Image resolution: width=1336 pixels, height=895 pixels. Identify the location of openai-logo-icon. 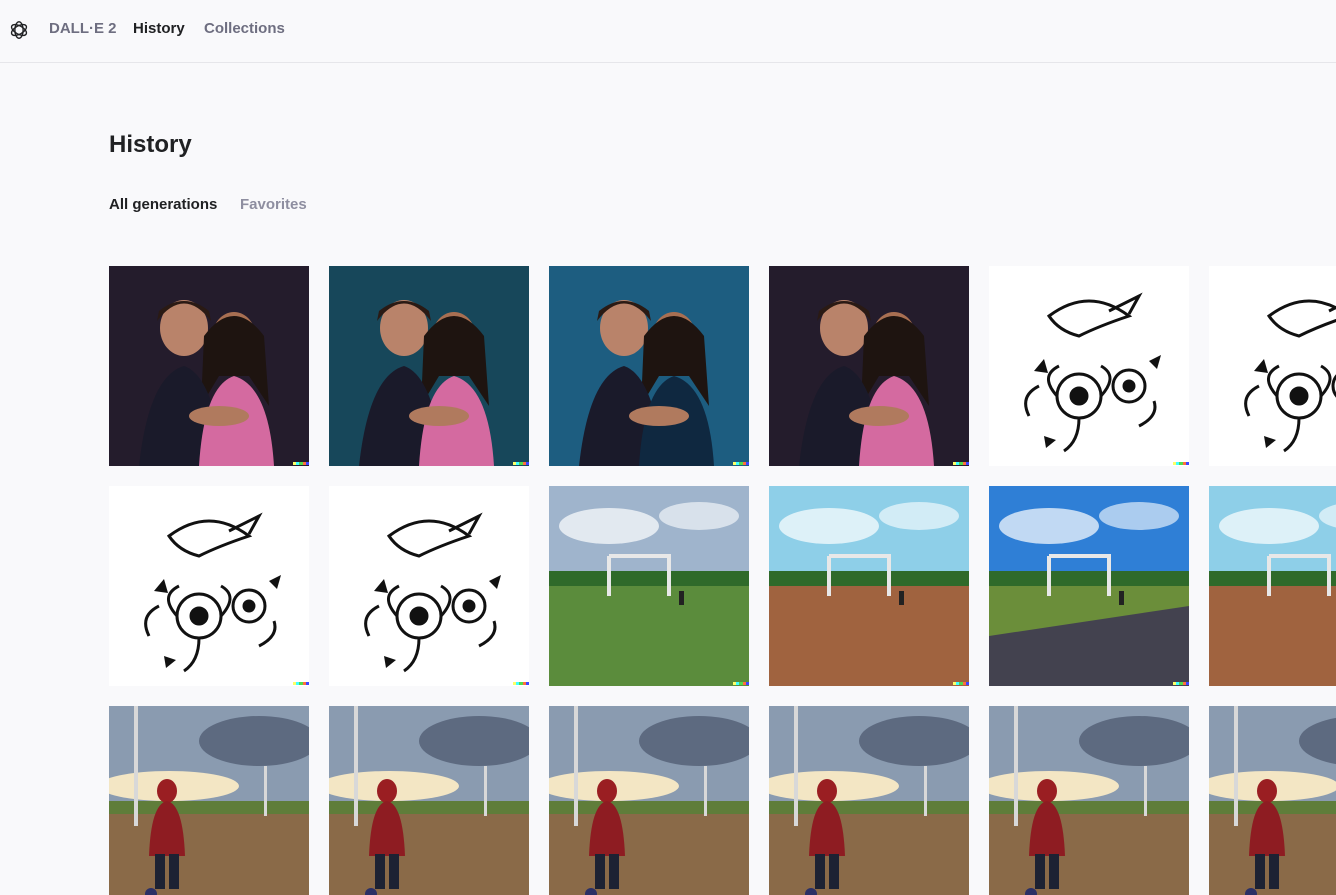
(19, 30).